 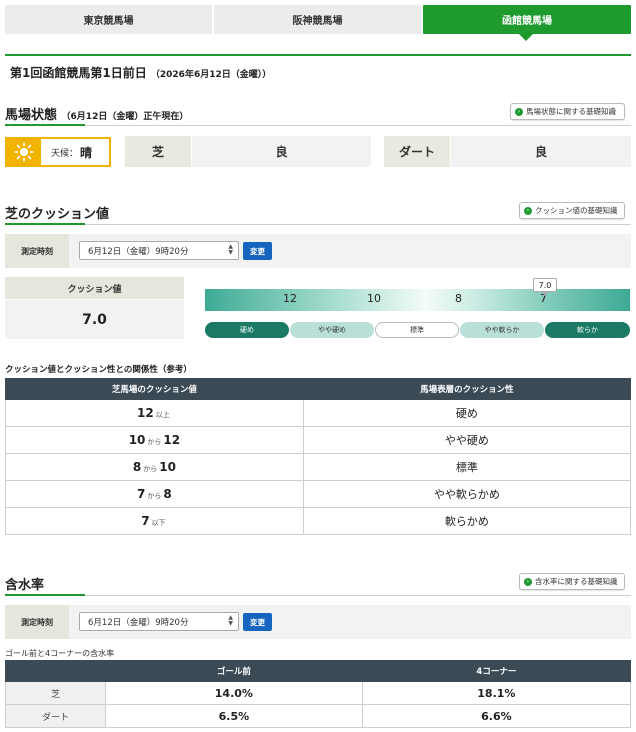 I want to click on table-row: ダート 6.5% 6.6%, so click(x=318, y=716).